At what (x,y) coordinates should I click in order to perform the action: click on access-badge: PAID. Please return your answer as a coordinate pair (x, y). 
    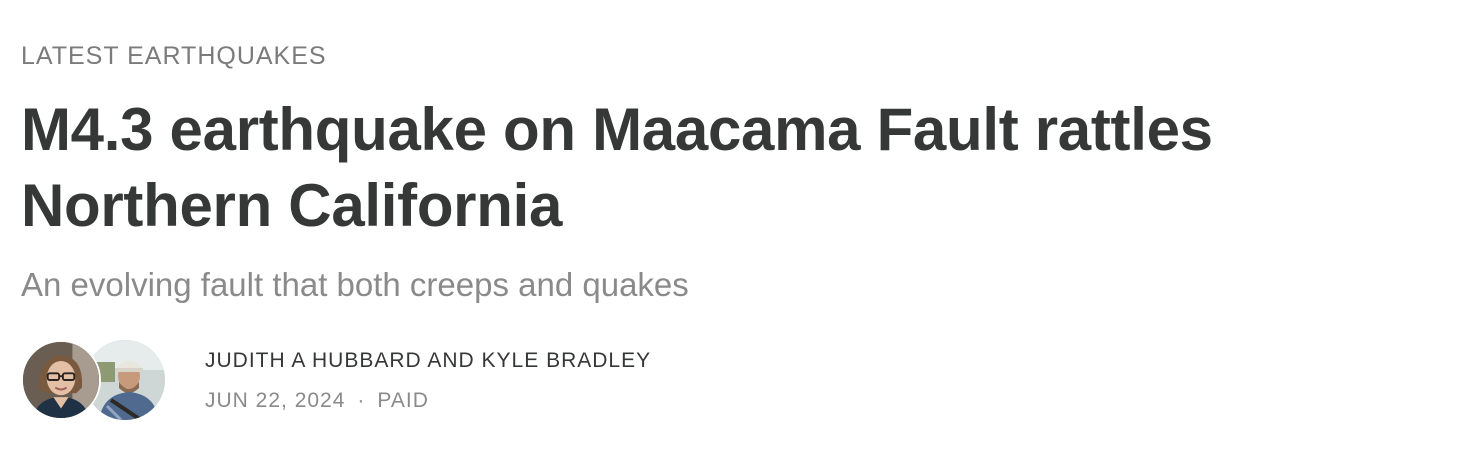
    Looking at the image, I should click on (403, 400).